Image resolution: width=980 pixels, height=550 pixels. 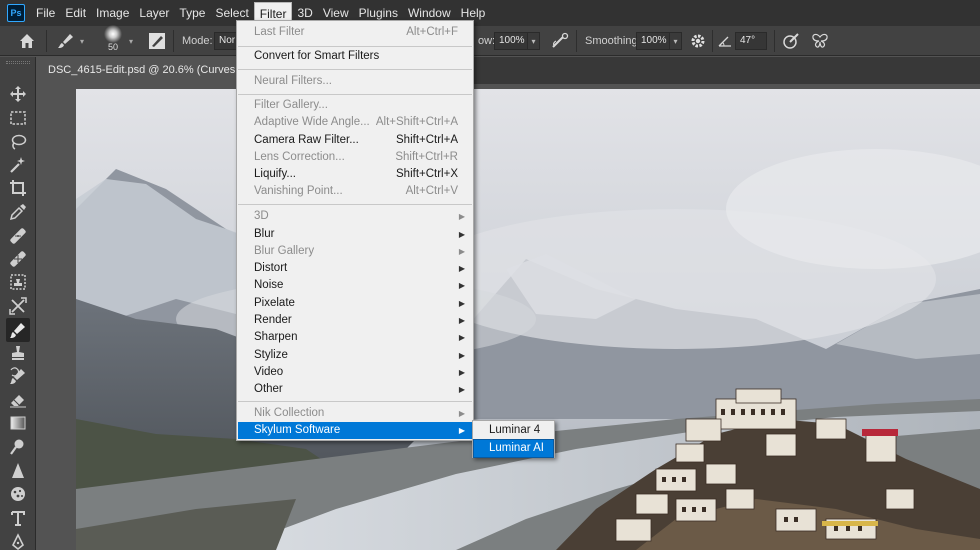 What do you see at coordinates (355, 174) in the screenshot?
I see `menu-item-liquify: Liquify... Shift+Ctrl+X` at bounding box center [355, 174].